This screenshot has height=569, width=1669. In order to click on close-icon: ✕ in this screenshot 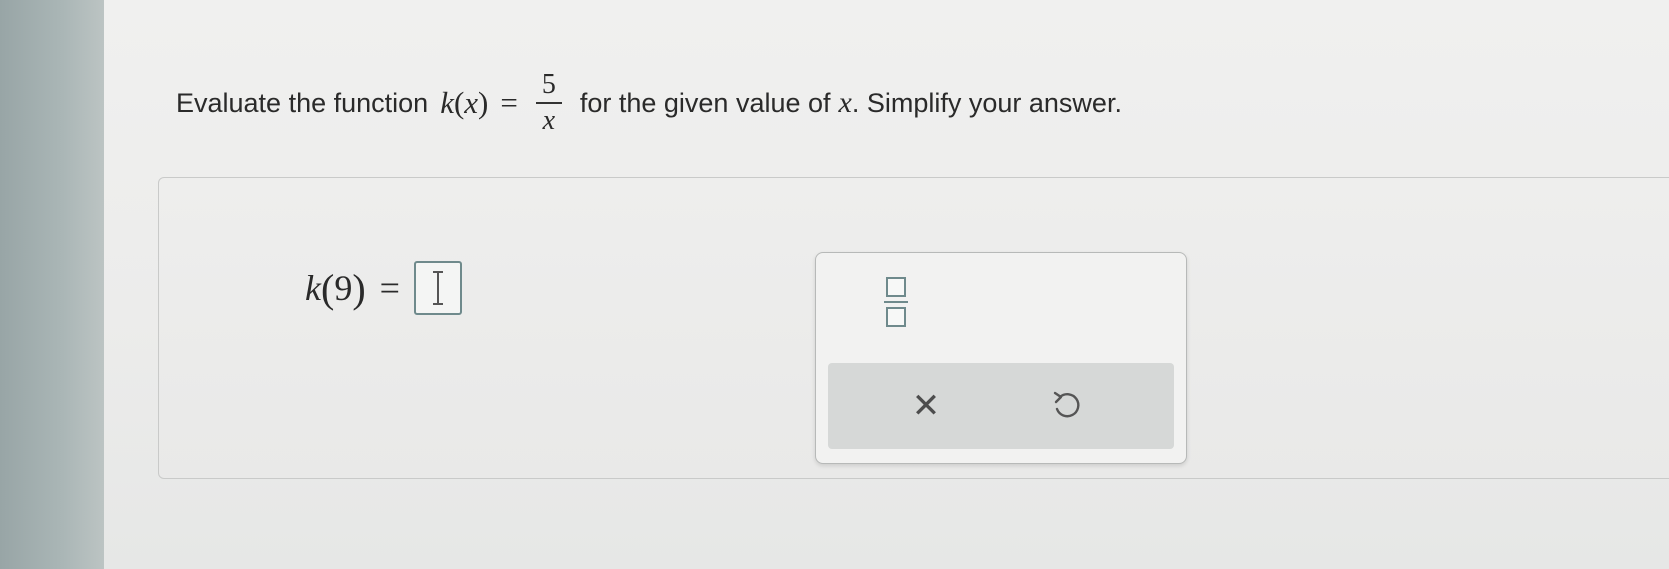, I will do `click(926, 406)`.